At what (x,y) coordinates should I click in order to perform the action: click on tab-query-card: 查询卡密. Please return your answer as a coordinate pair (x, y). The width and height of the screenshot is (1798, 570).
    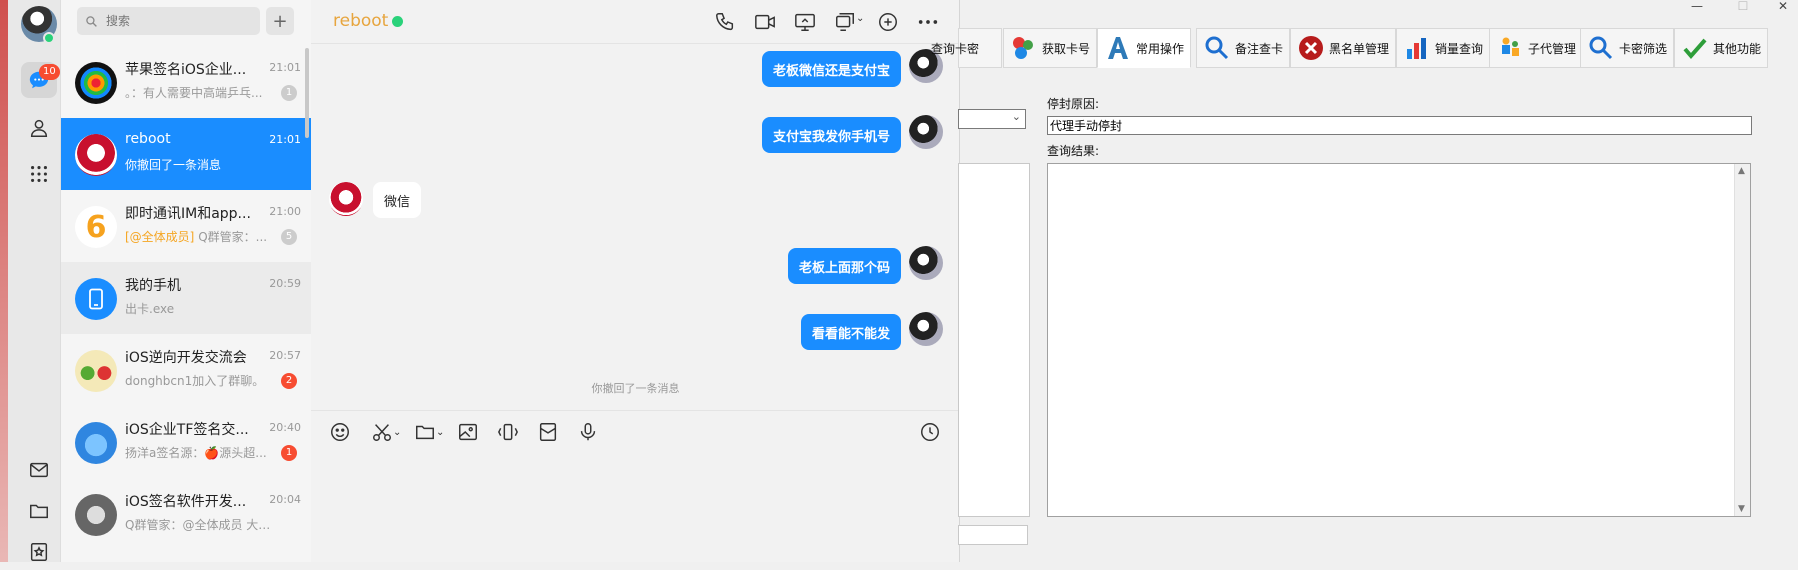
    Looking at the image, I should click on (966, 48).